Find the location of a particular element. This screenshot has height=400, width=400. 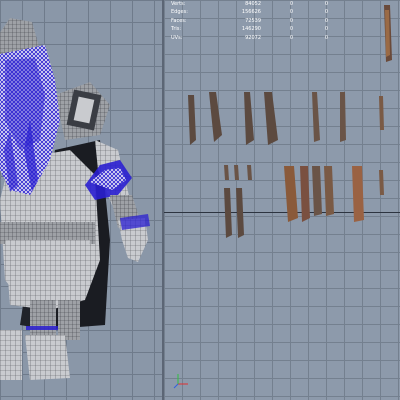

hud-value: 146290 is located at coordinates (251, 29).